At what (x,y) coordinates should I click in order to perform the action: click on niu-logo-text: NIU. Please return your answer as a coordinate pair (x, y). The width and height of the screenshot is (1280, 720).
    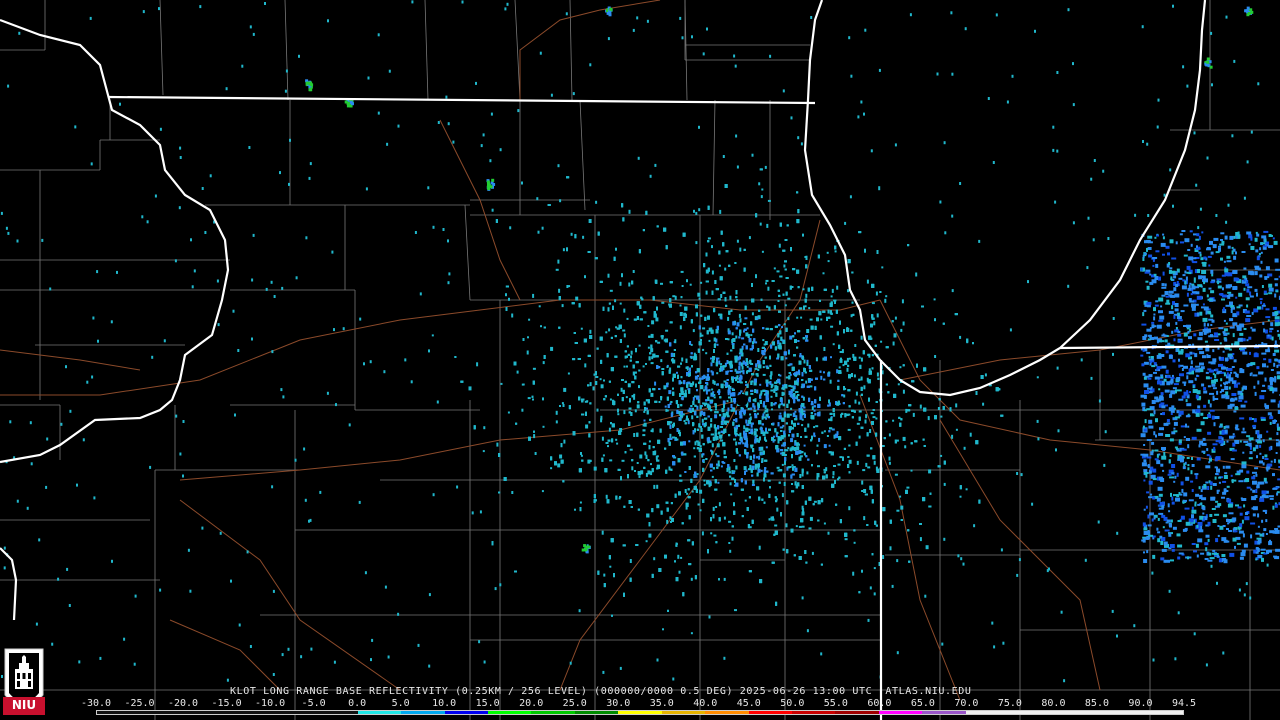
    Looking at the image, I should click on (24, 705).